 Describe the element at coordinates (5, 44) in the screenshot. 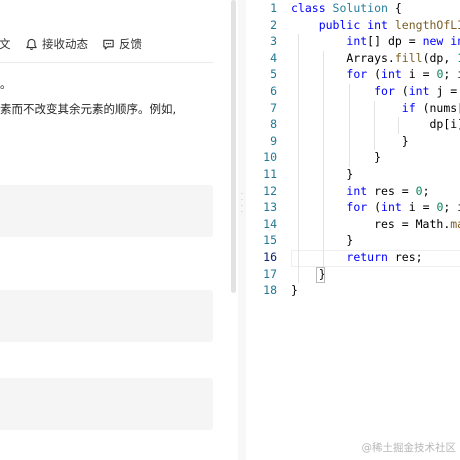

I see `toolbar-partial-label: 文` at that location.